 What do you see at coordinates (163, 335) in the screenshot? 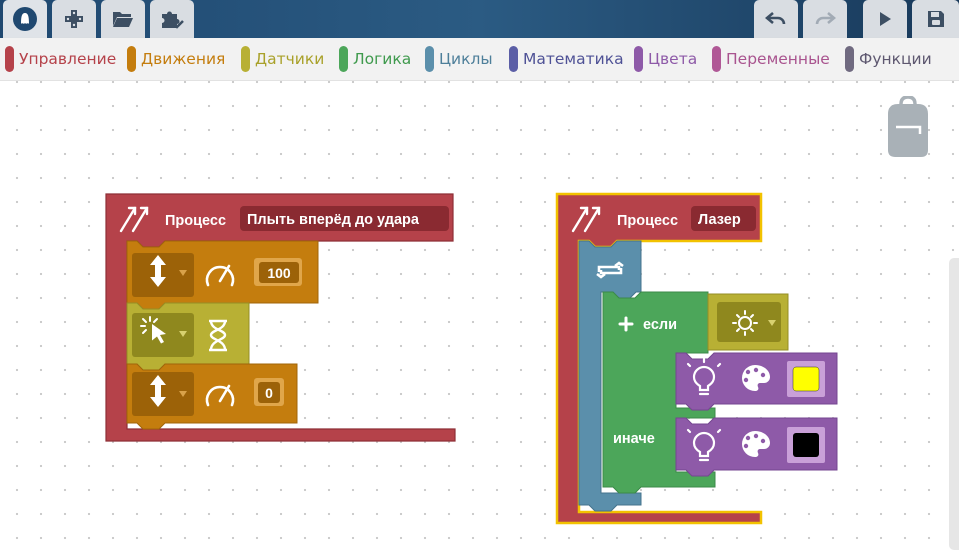
I see `sensor-dropdown` at bounding box center [163, 335].